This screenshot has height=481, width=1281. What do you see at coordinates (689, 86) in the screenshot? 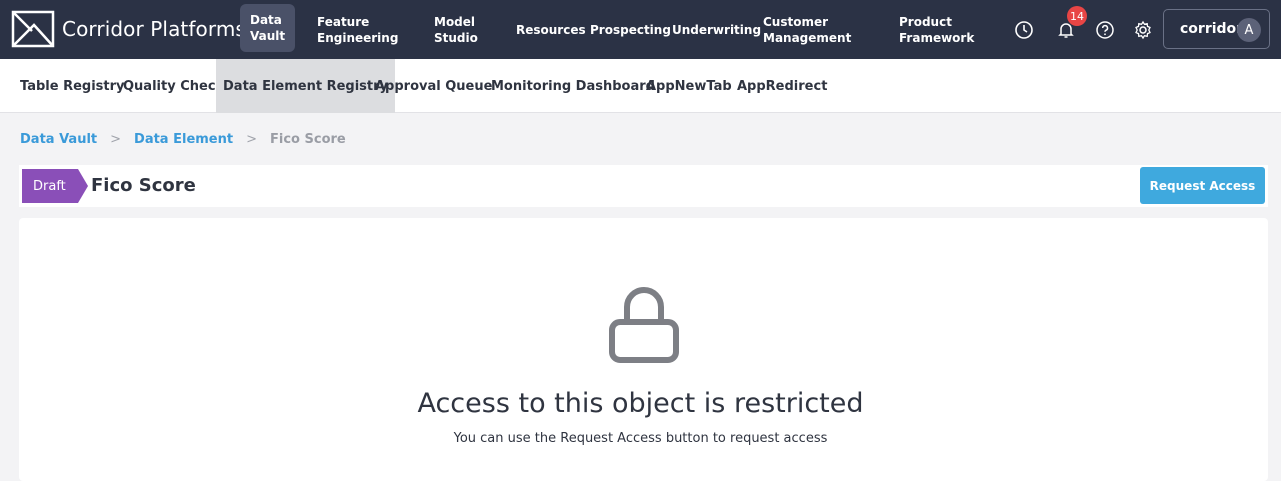
I see `subnav-appnewtab: AppNewTab` at bounding box center [689, 86].